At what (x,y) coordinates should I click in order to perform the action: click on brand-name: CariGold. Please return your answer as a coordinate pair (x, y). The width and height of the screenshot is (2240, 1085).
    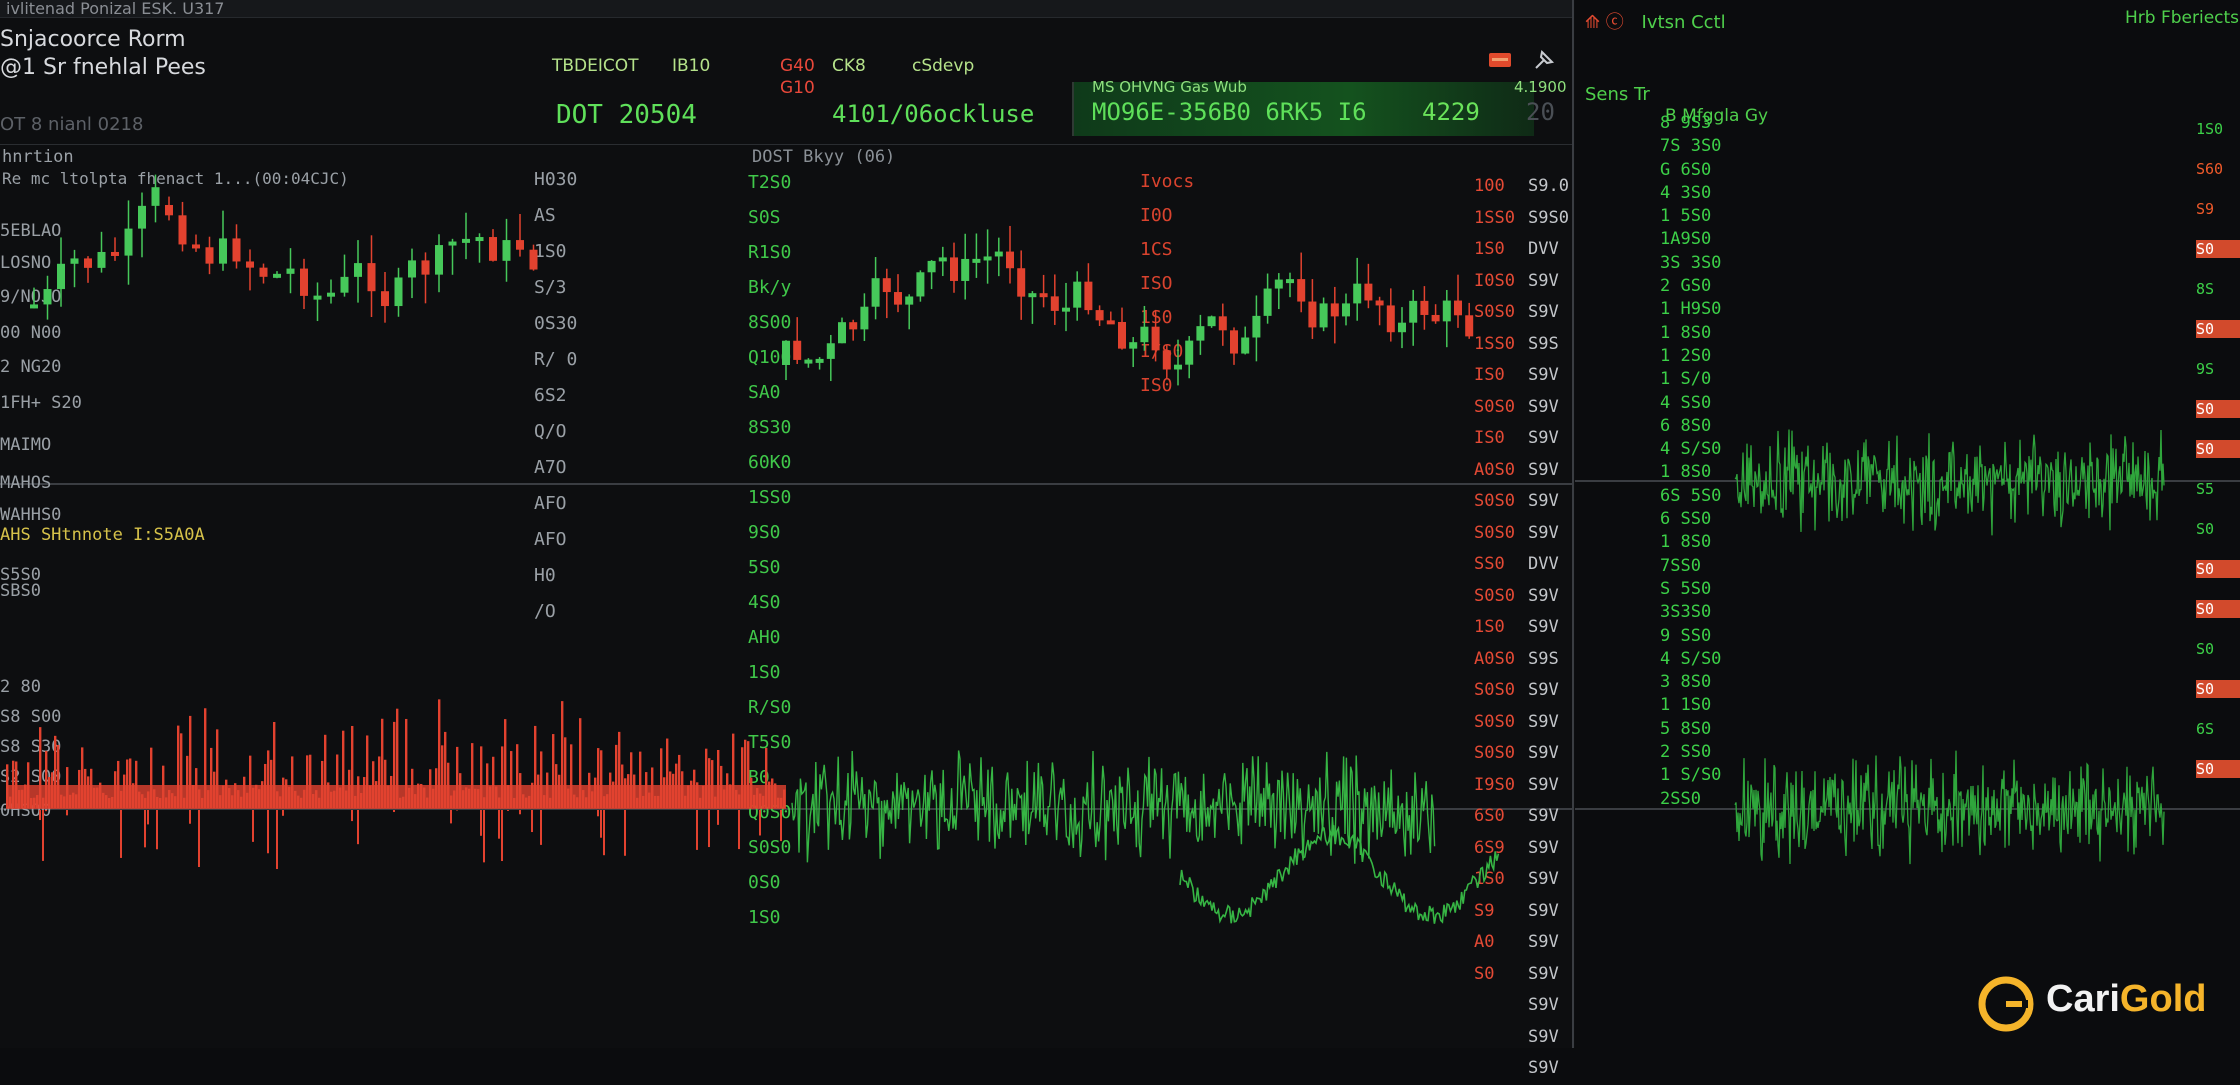
    Looking at the image, I should click on (2126, 999).